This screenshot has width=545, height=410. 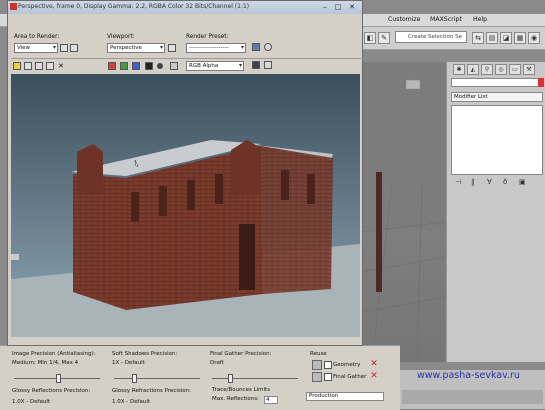 I want to click on app-icon, so click(x=13, y=6).